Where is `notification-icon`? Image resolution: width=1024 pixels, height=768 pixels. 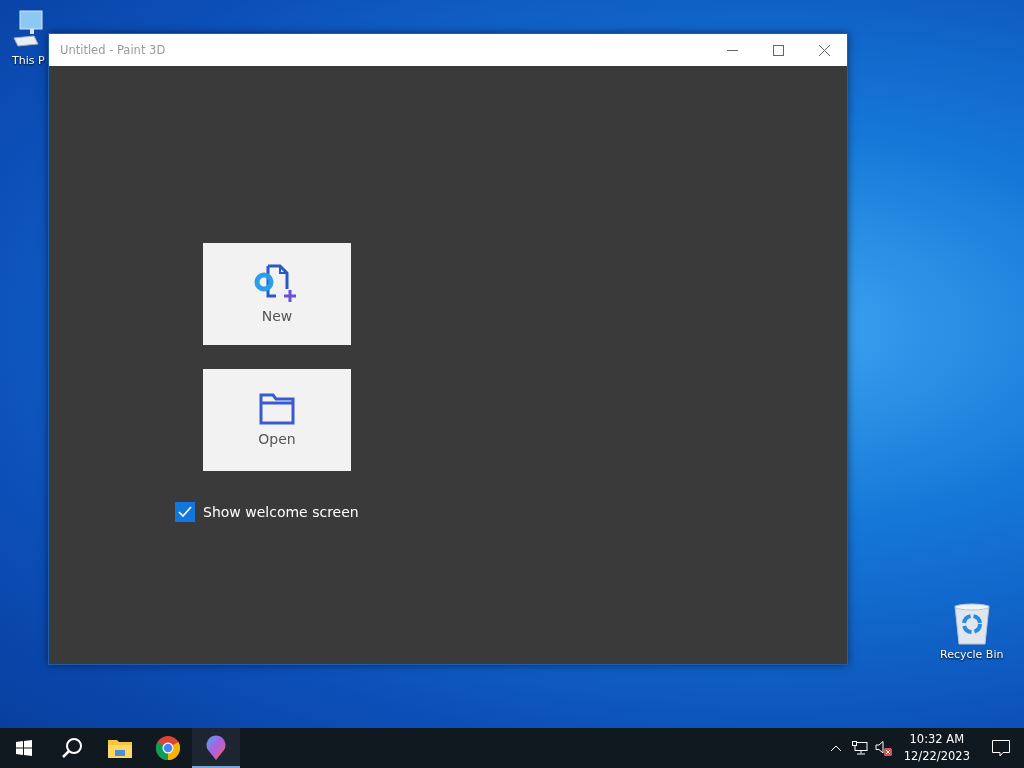
notification-icon is located at coordinates (1001, 748).